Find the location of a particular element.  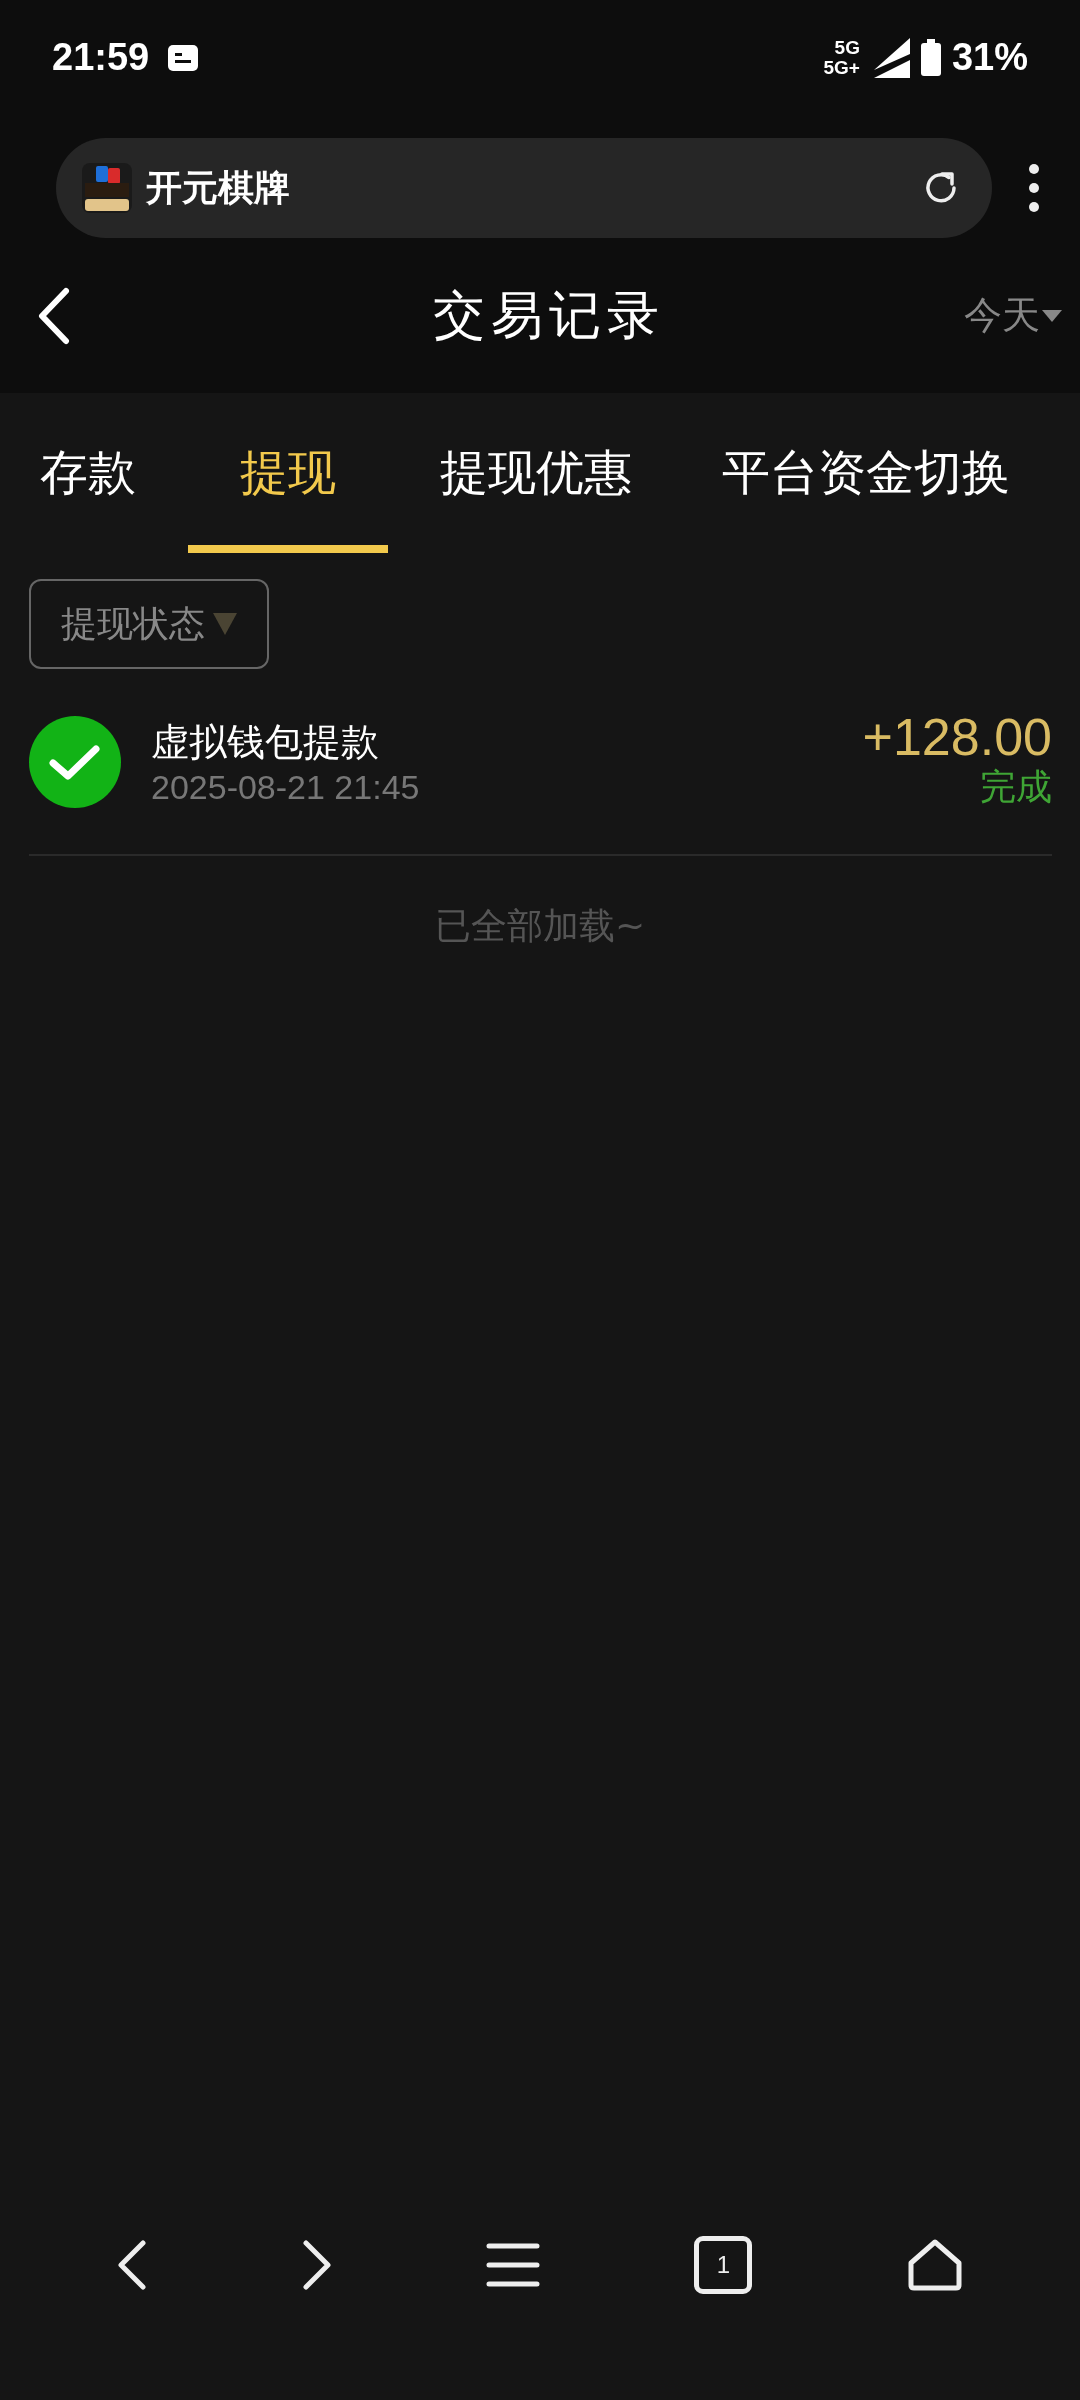

page-title: 交易记录 is located at coordinates (549, 315).